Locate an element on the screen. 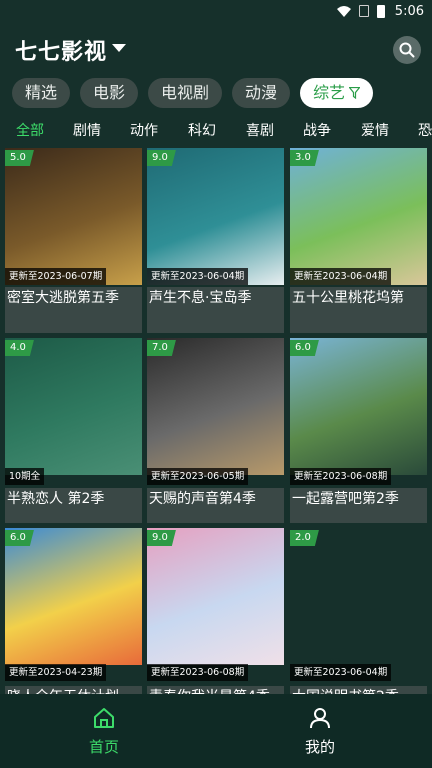 The width and height of the screenshot is (432, 768). tab-anime: 动漫 is located at coordinates (261, 93).